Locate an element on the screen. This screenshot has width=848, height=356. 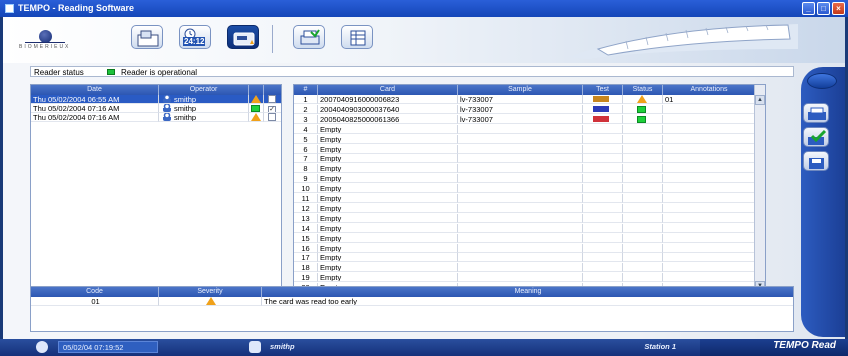
close-button: × is located at coordinates (838, 8).